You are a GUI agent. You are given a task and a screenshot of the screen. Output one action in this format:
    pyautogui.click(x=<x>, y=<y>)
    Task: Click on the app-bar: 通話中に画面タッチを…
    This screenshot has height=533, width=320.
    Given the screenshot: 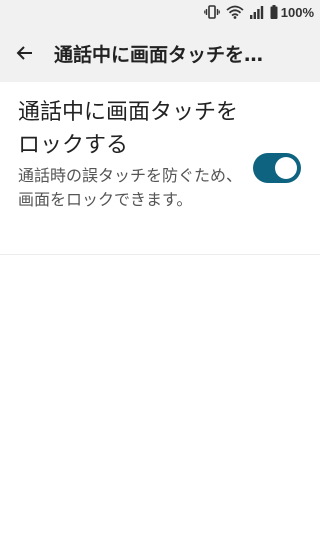 What is the action you would take?
    pyautogui.click(x=160, y=53)
    